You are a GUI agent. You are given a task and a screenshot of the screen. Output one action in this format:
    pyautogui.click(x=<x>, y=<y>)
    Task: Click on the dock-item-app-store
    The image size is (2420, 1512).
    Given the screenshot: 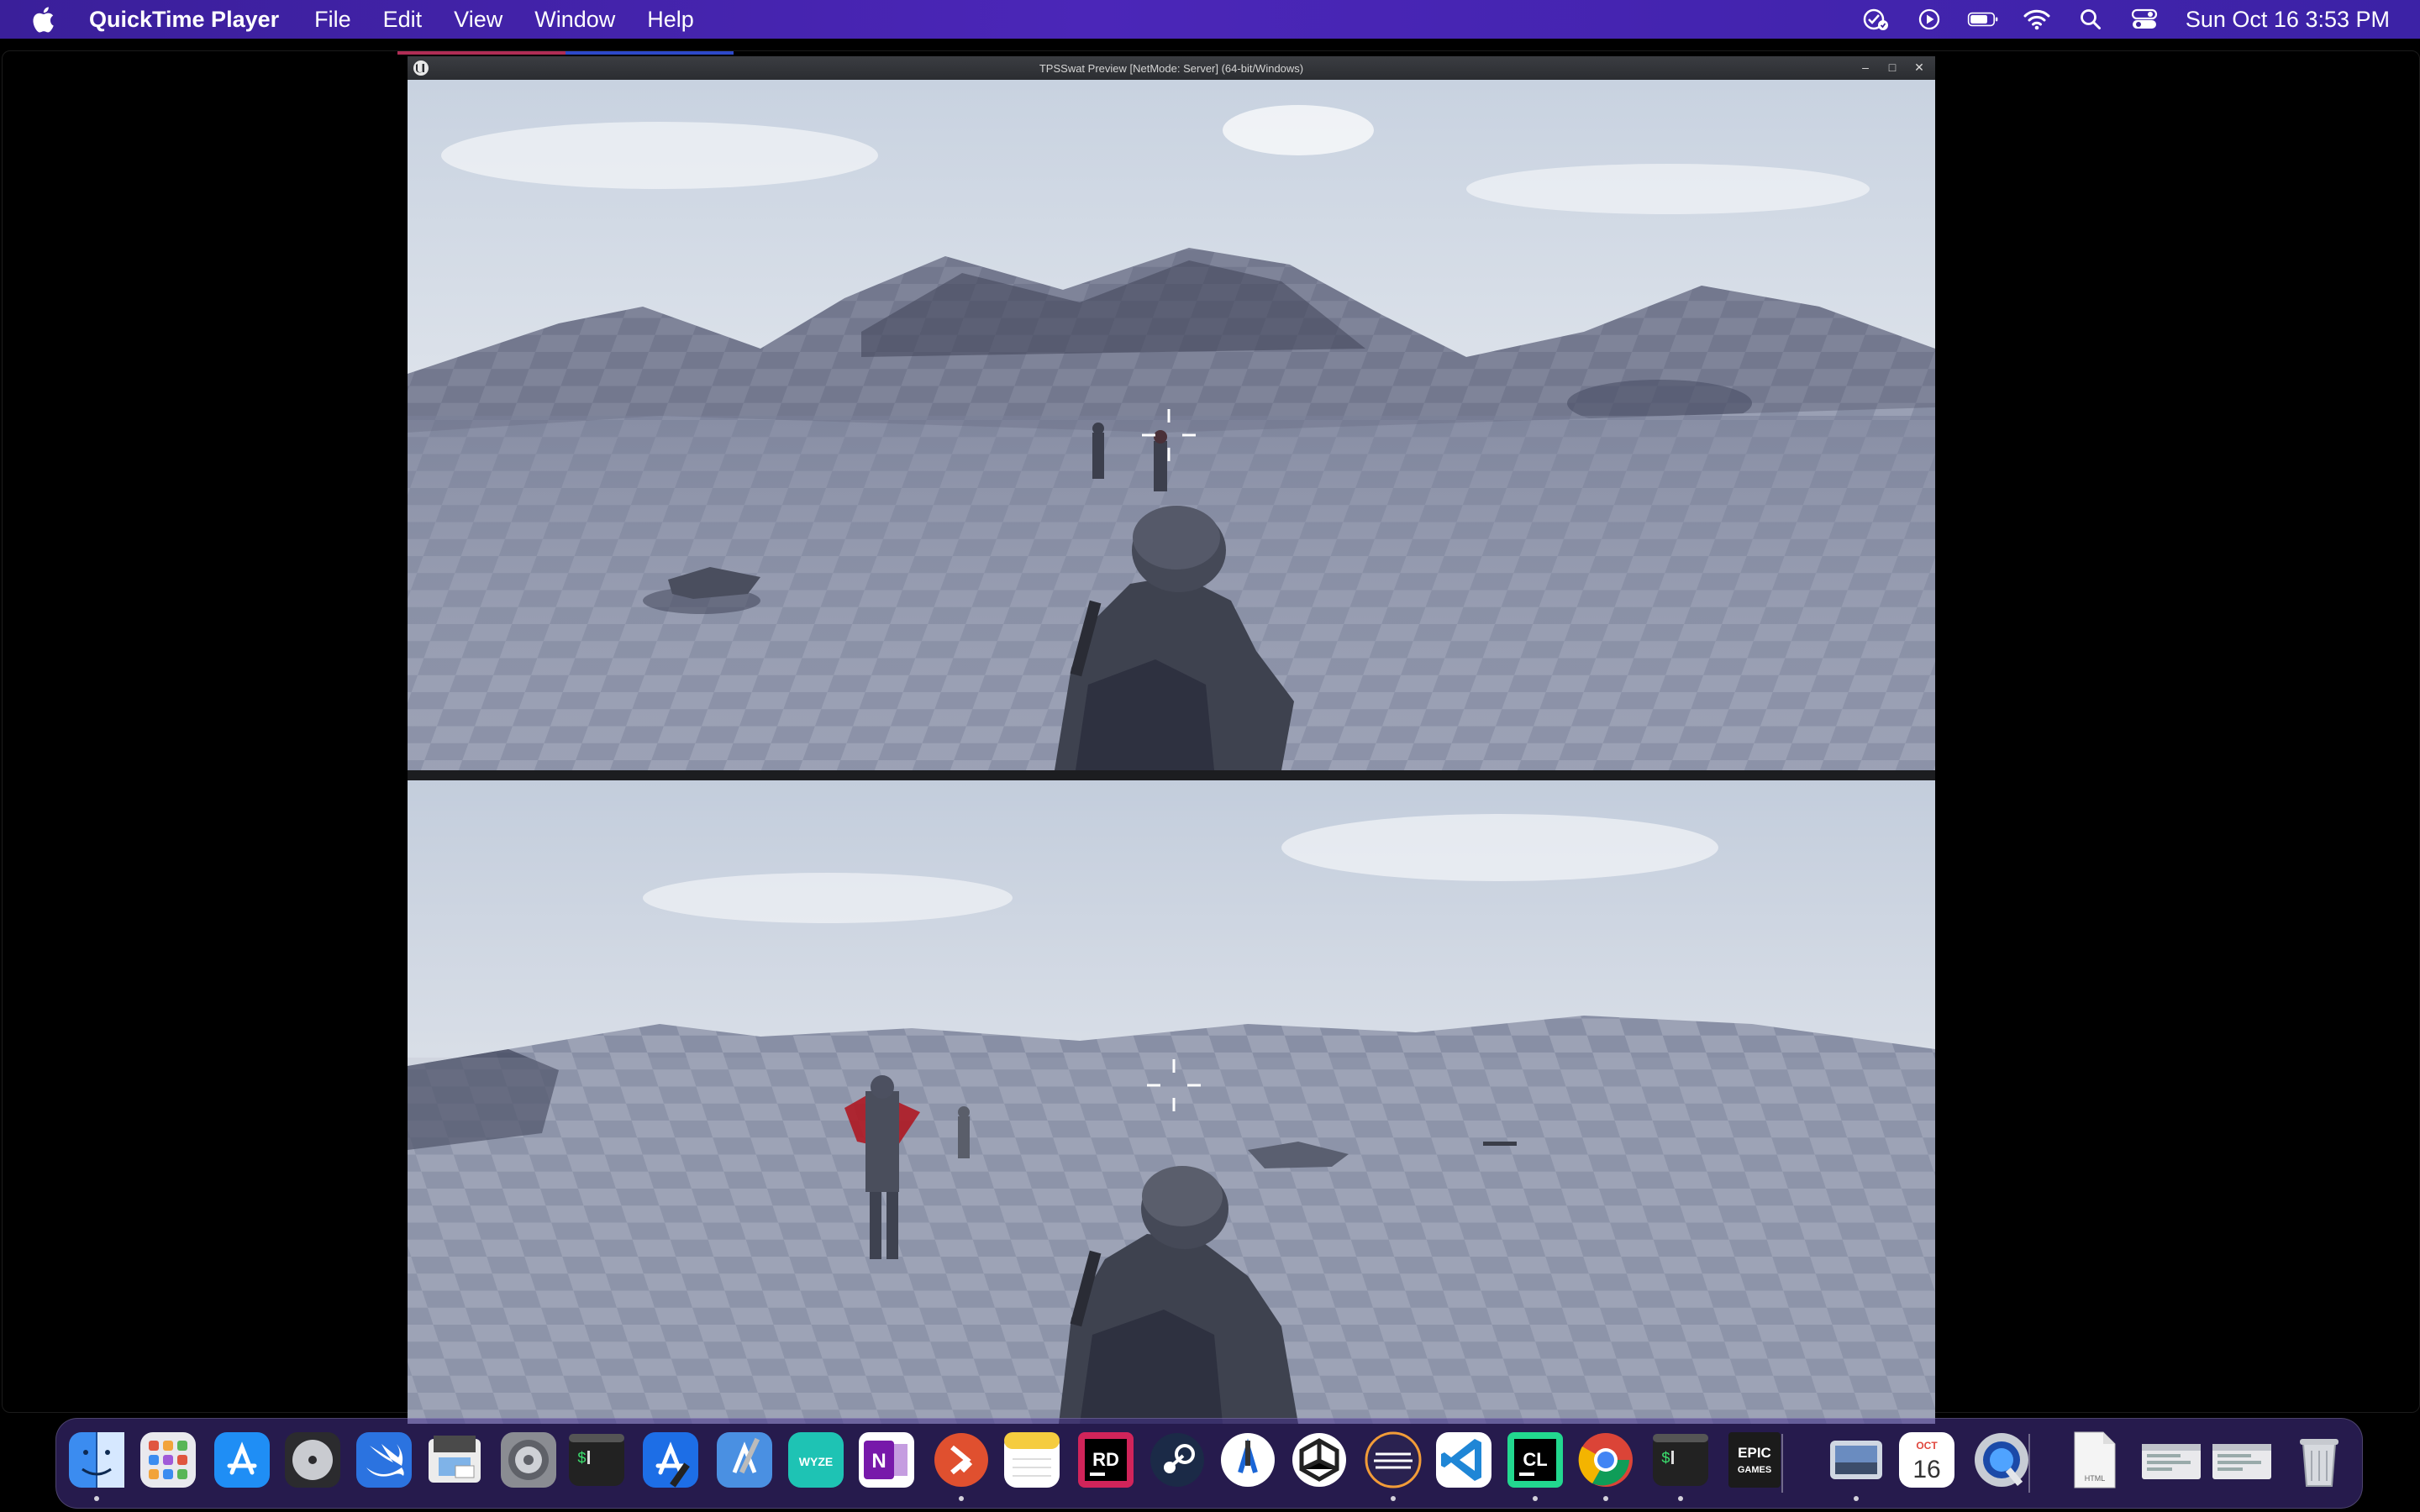 What is the action you would take?
    pyautogui.click(x=242, y=1460)
    